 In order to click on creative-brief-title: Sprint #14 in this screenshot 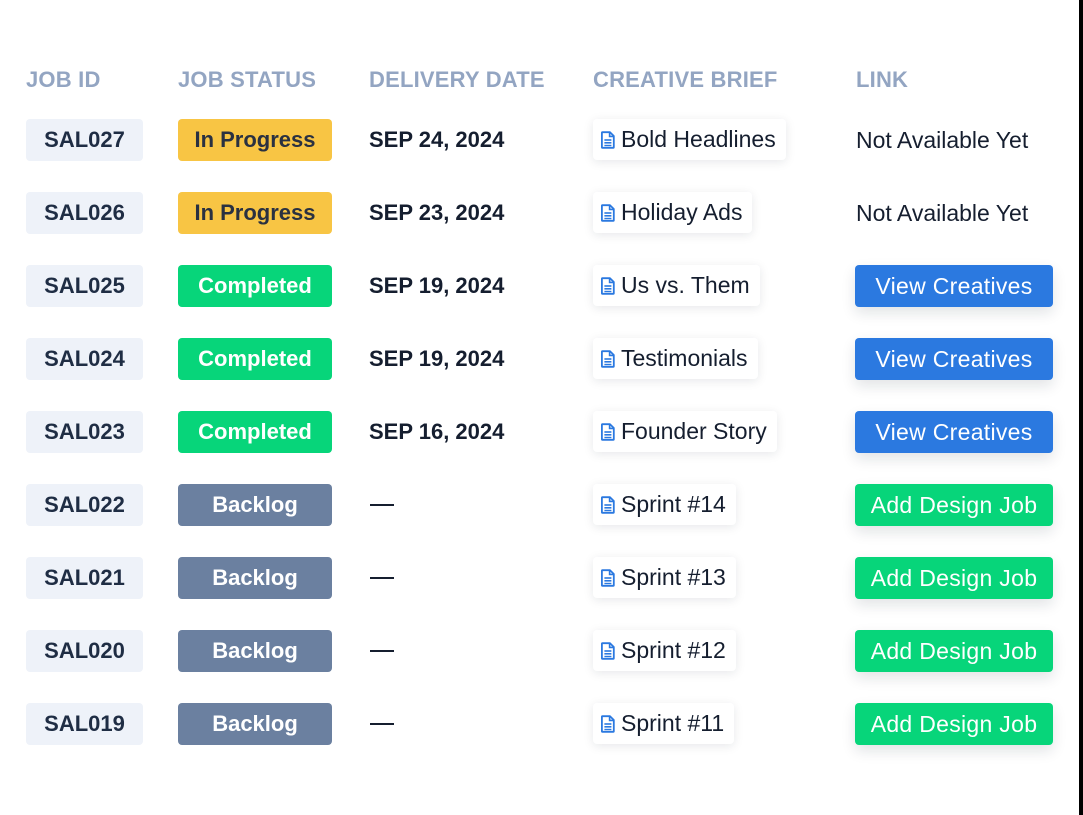, I will do `click(673, 504)`.